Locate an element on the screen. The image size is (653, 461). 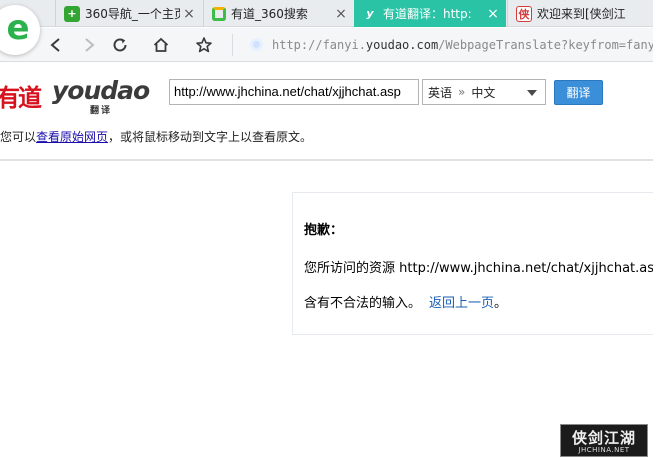
tab-xiajian-welcome: 侠 欢迎来到[侠剑江 is located at coordinates (580, 13).